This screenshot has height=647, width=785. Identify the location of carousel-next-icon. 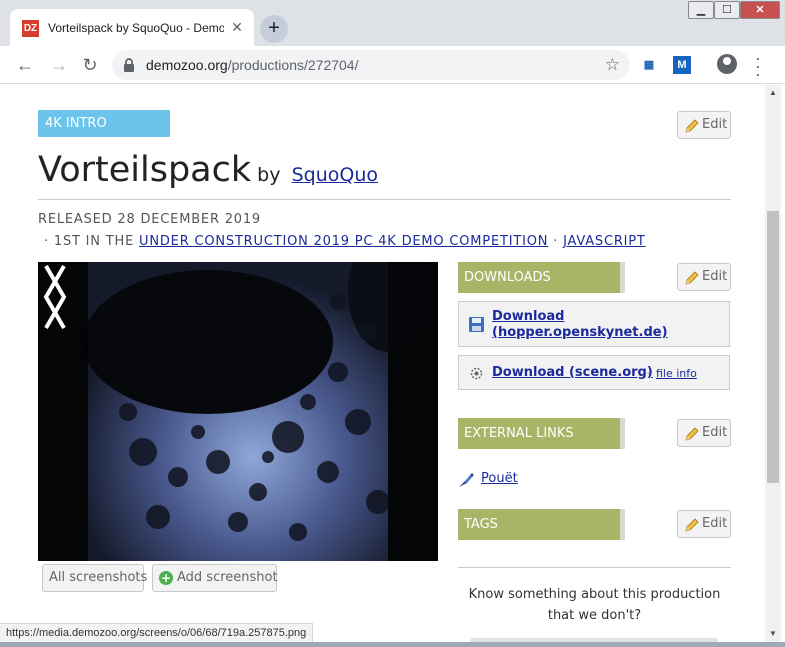
(55, 297).